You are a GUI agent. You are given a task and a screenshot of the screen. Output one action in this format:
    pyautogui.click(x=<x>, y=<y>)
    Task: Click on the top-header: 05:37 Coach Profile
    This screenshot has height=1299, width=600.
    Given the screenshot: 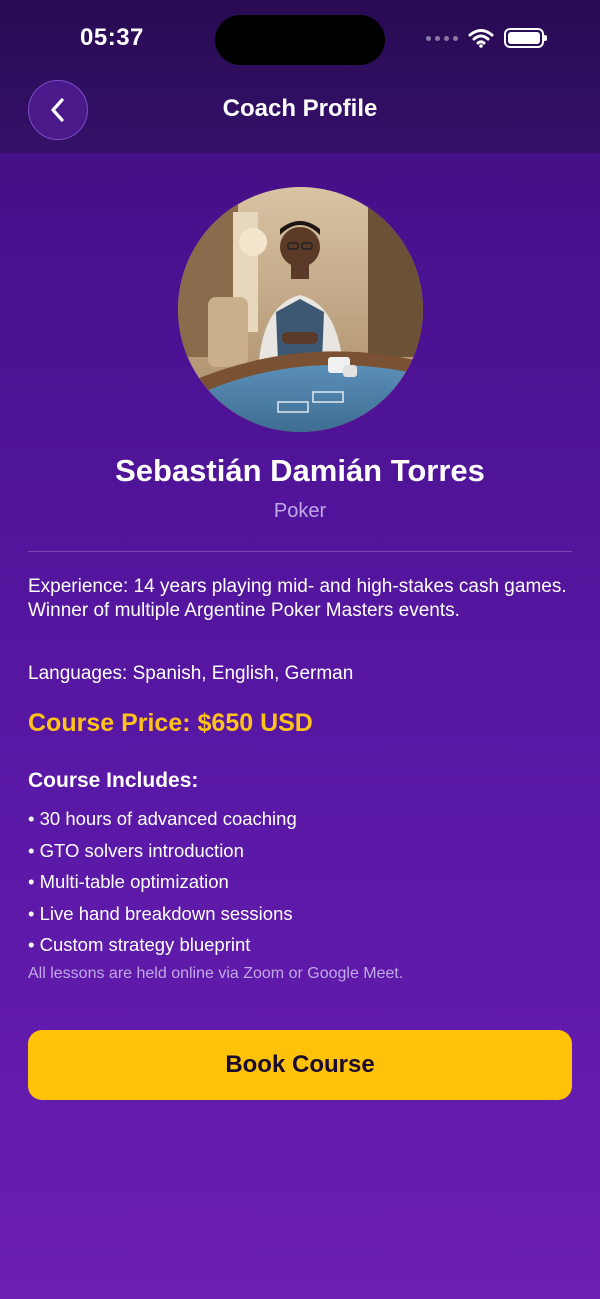 What is the action you would take?
    pyautogui.click(x=300, y=76)
    